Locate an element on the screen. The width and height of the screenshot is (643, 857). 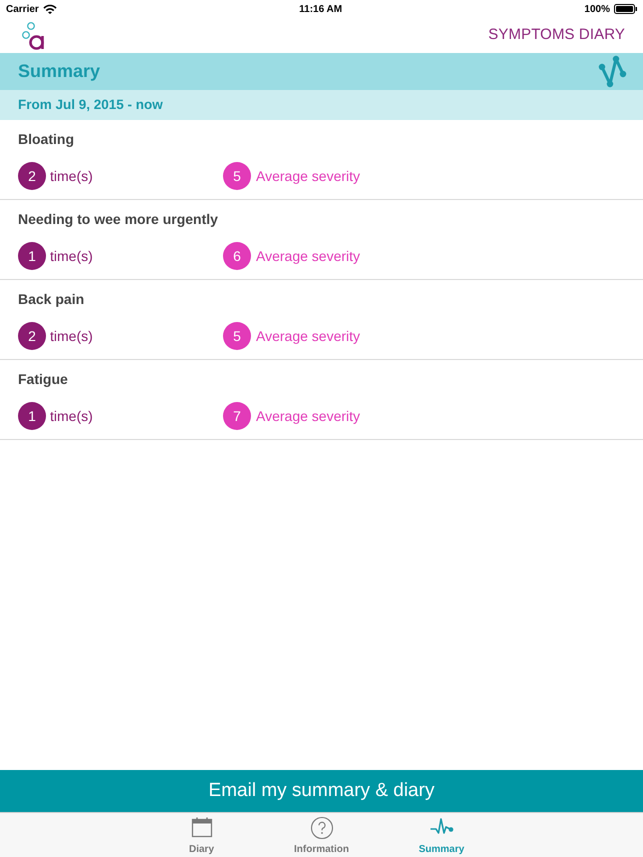
battery-icon is located at coordinates (625, 9).